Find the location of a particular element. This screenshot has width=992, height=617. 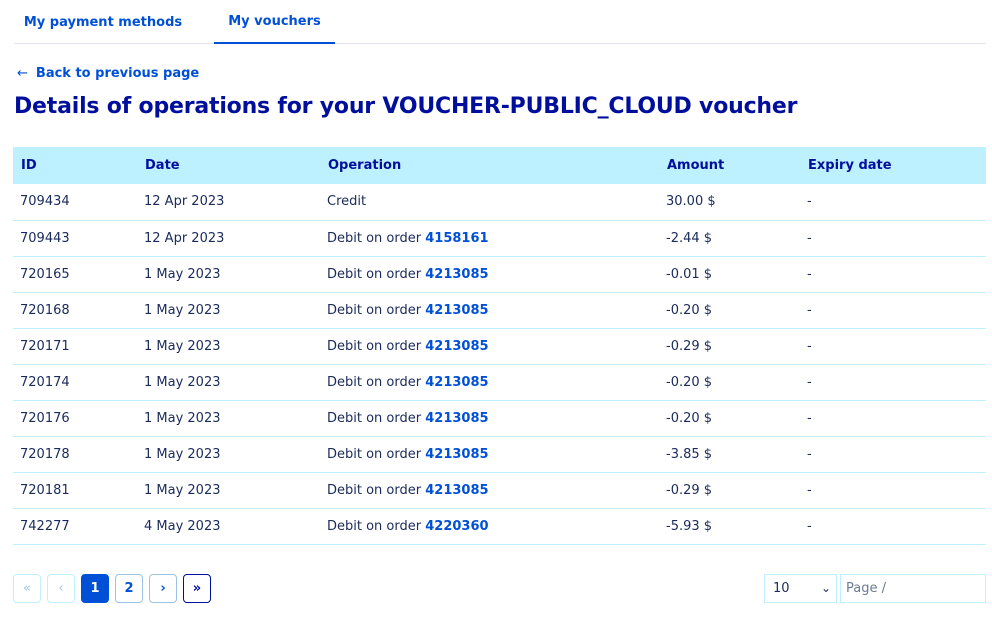

cell-id: 720176 is located at coordinates (45, 418).